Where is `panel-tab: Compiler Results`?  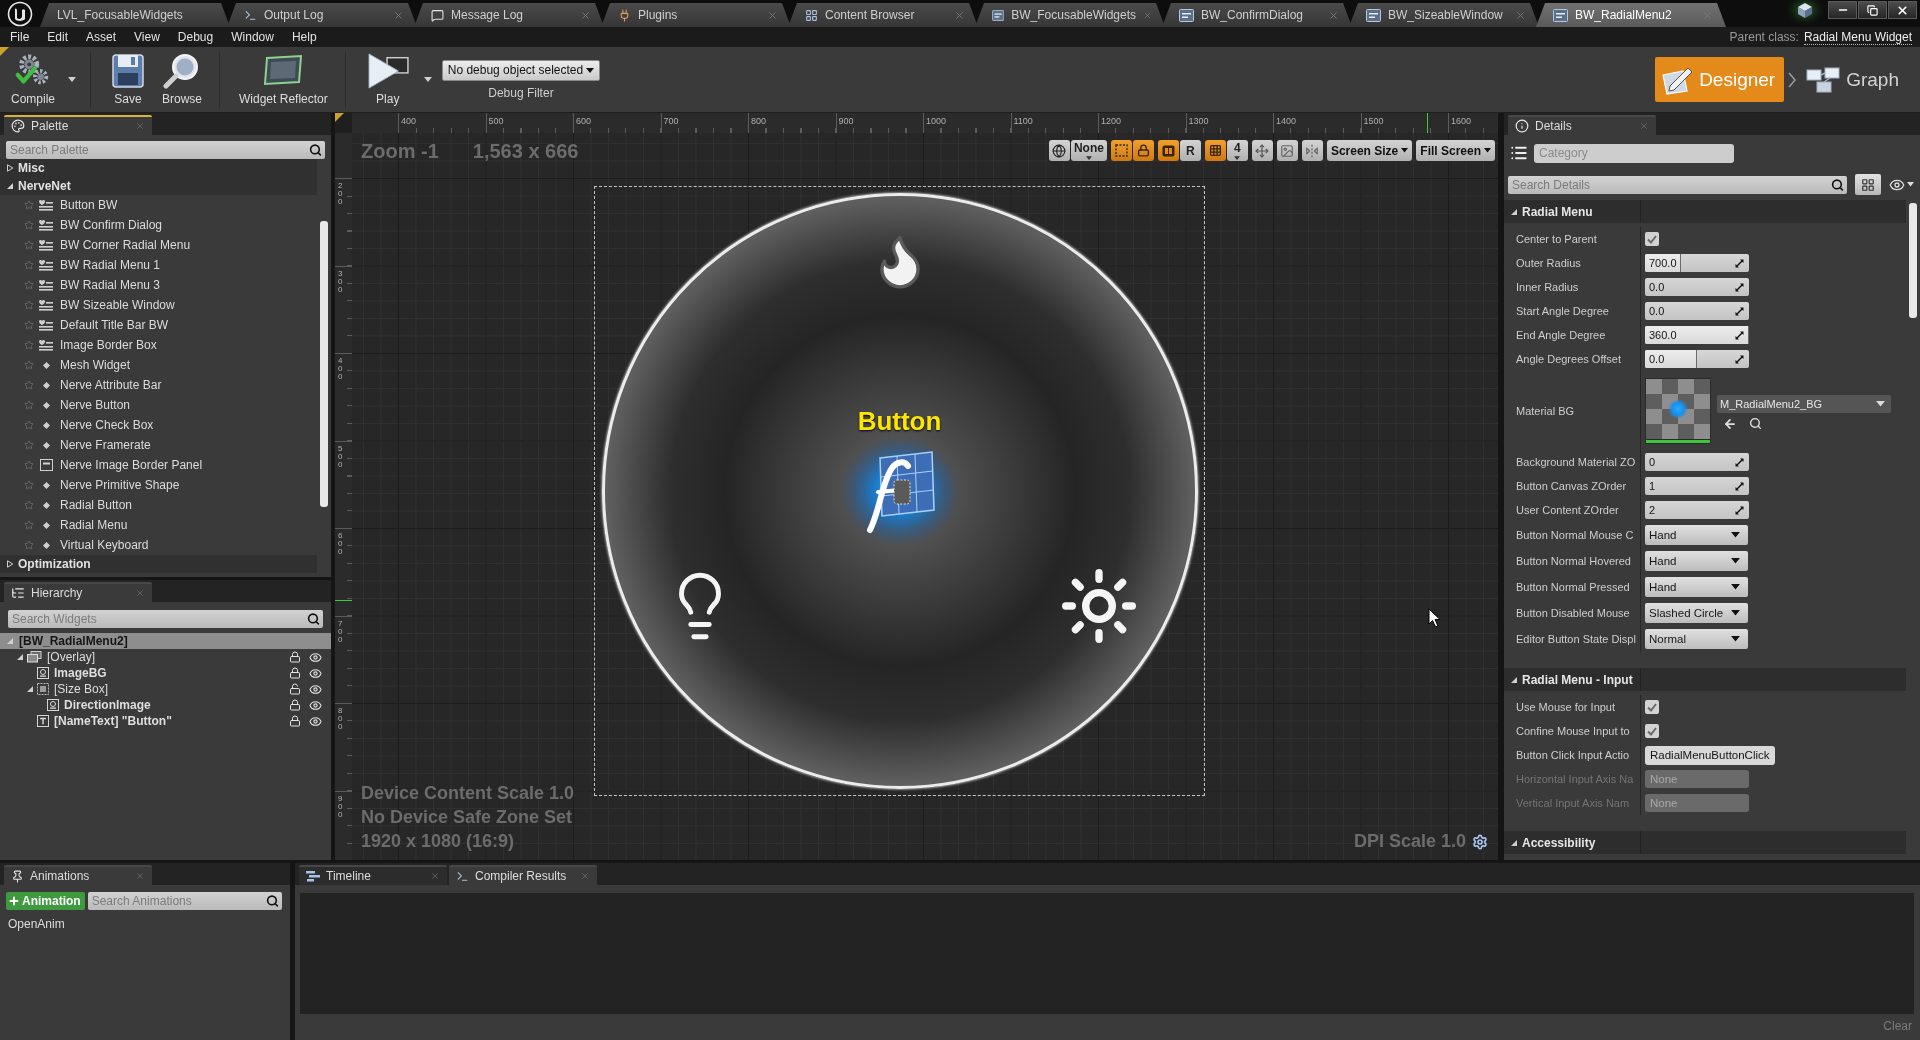
panel-tab: Compiler Results is located at coordinates (523, 875).